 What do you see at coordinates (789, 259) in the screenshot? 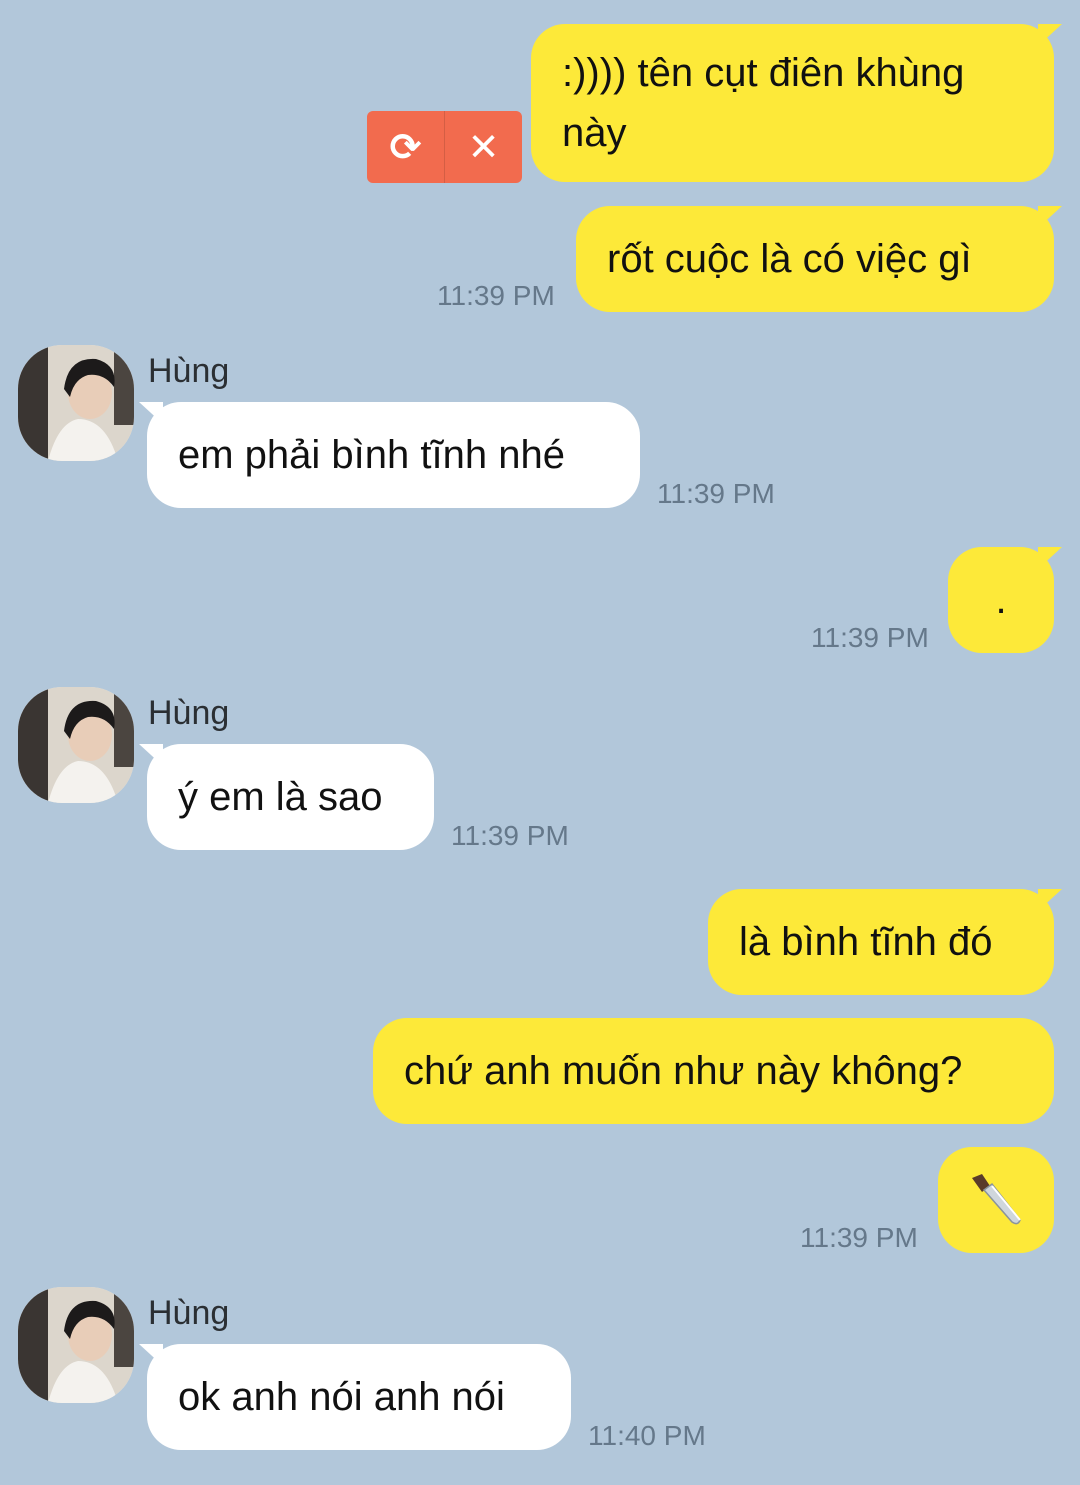
I see `message-text: rốt cuộc là có việc gì` at bounding box center [789, 259].